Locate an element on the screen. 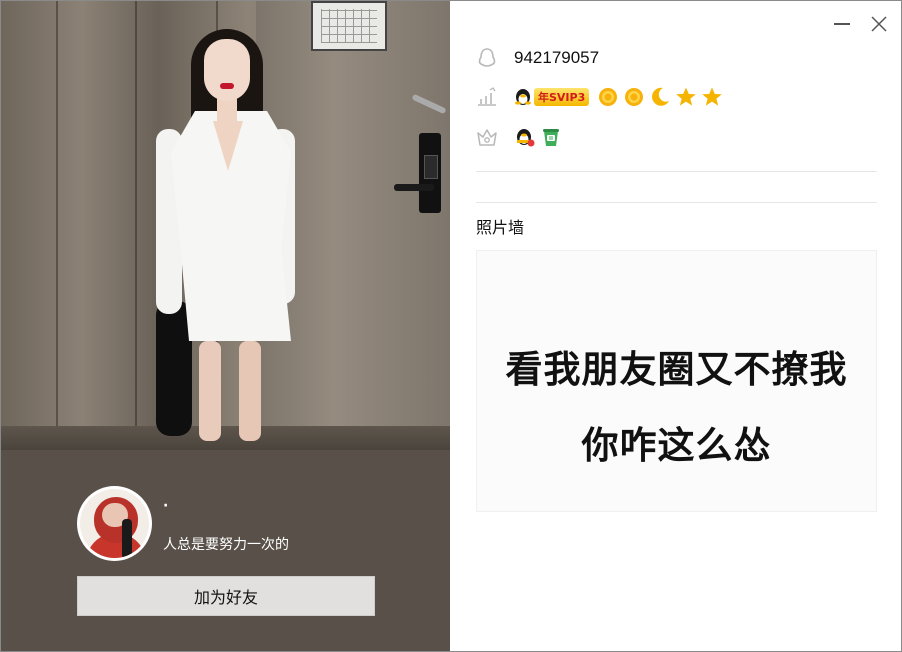 This screenshot has width=902, height=652. moon-icon is located at coordinates (660, 97).